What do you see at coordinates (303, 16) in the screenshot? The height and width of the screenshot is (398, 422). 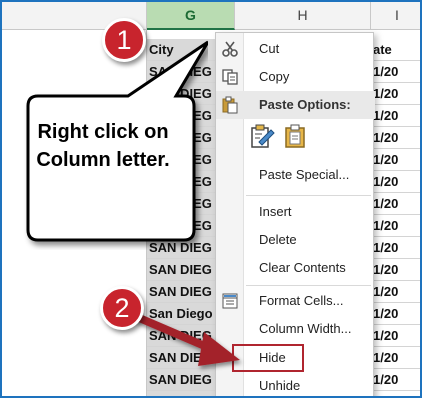 I see `column-header-h: H` at bounding box center [303, 16].